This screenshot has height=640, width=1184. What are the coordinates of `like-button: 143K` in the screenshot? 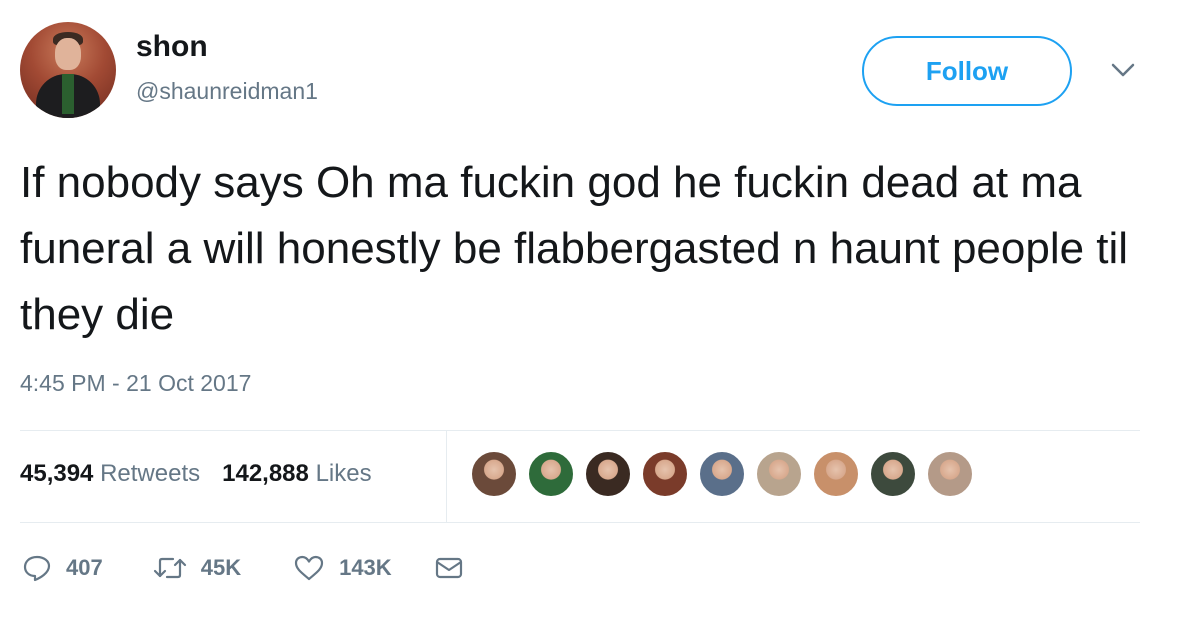 It's located at (342, 568).